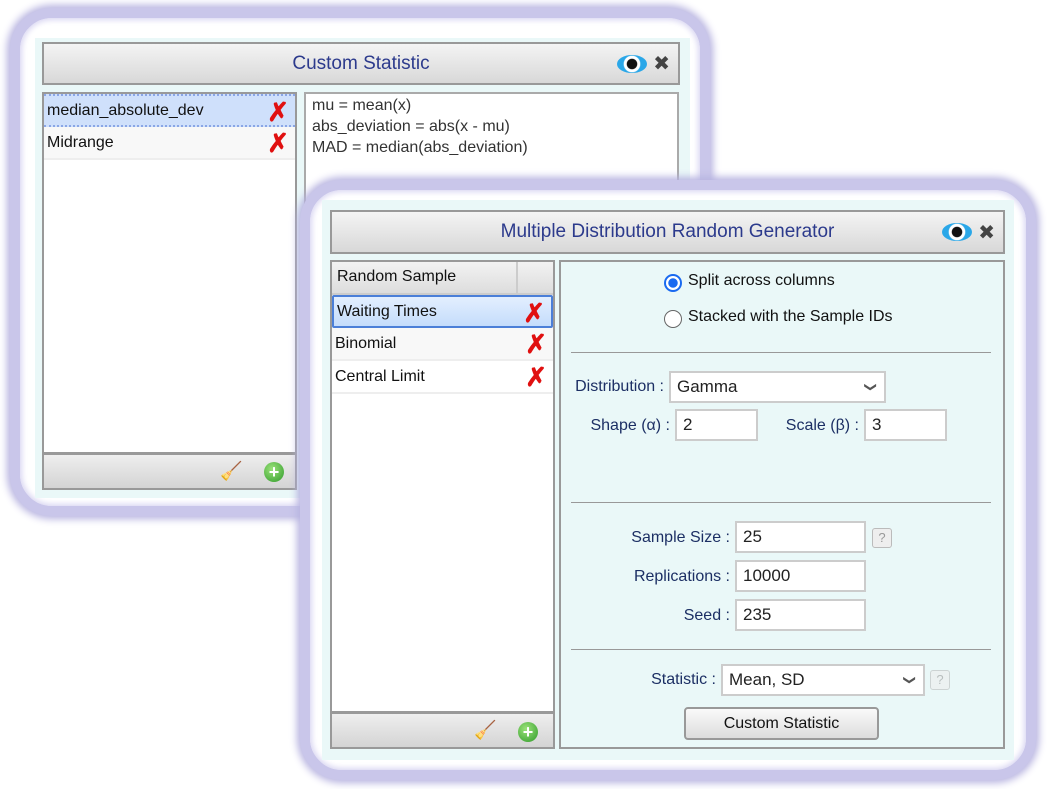  Describe the element at coordinates (362, 105) in the screenshot. I see `code-line: mu = mean(x)` at that location.